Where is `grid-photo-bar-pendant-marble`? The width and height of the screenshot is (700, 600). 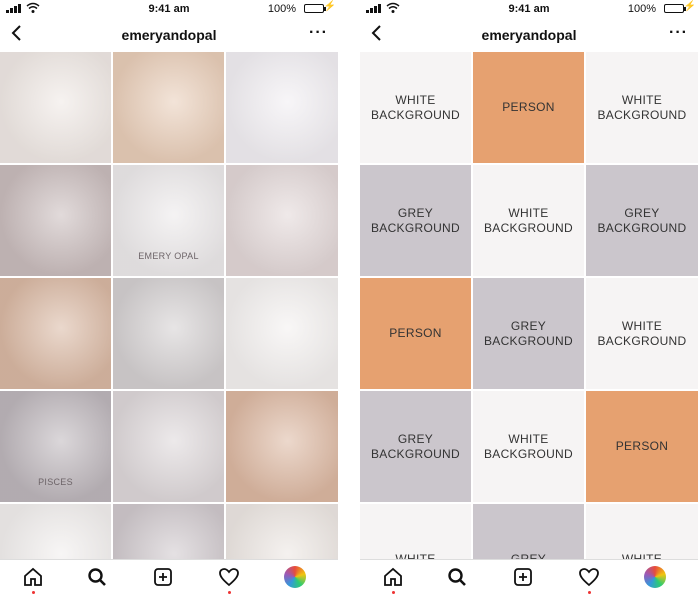 grid-photo-bar-pendant-marble is located at coordinates (168, 333).